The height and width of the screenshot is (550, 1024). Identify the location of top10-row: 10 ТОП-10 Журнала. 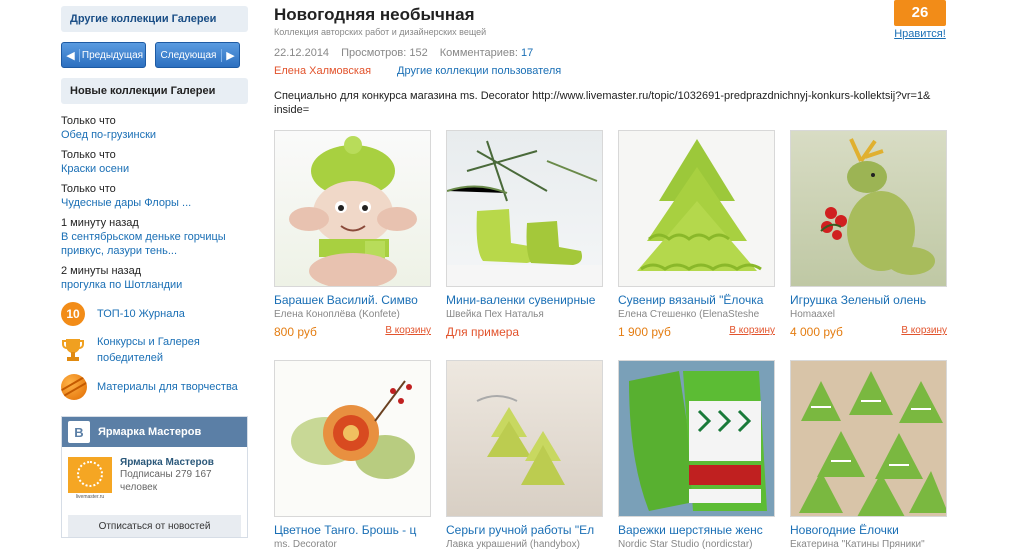
(154, 314).